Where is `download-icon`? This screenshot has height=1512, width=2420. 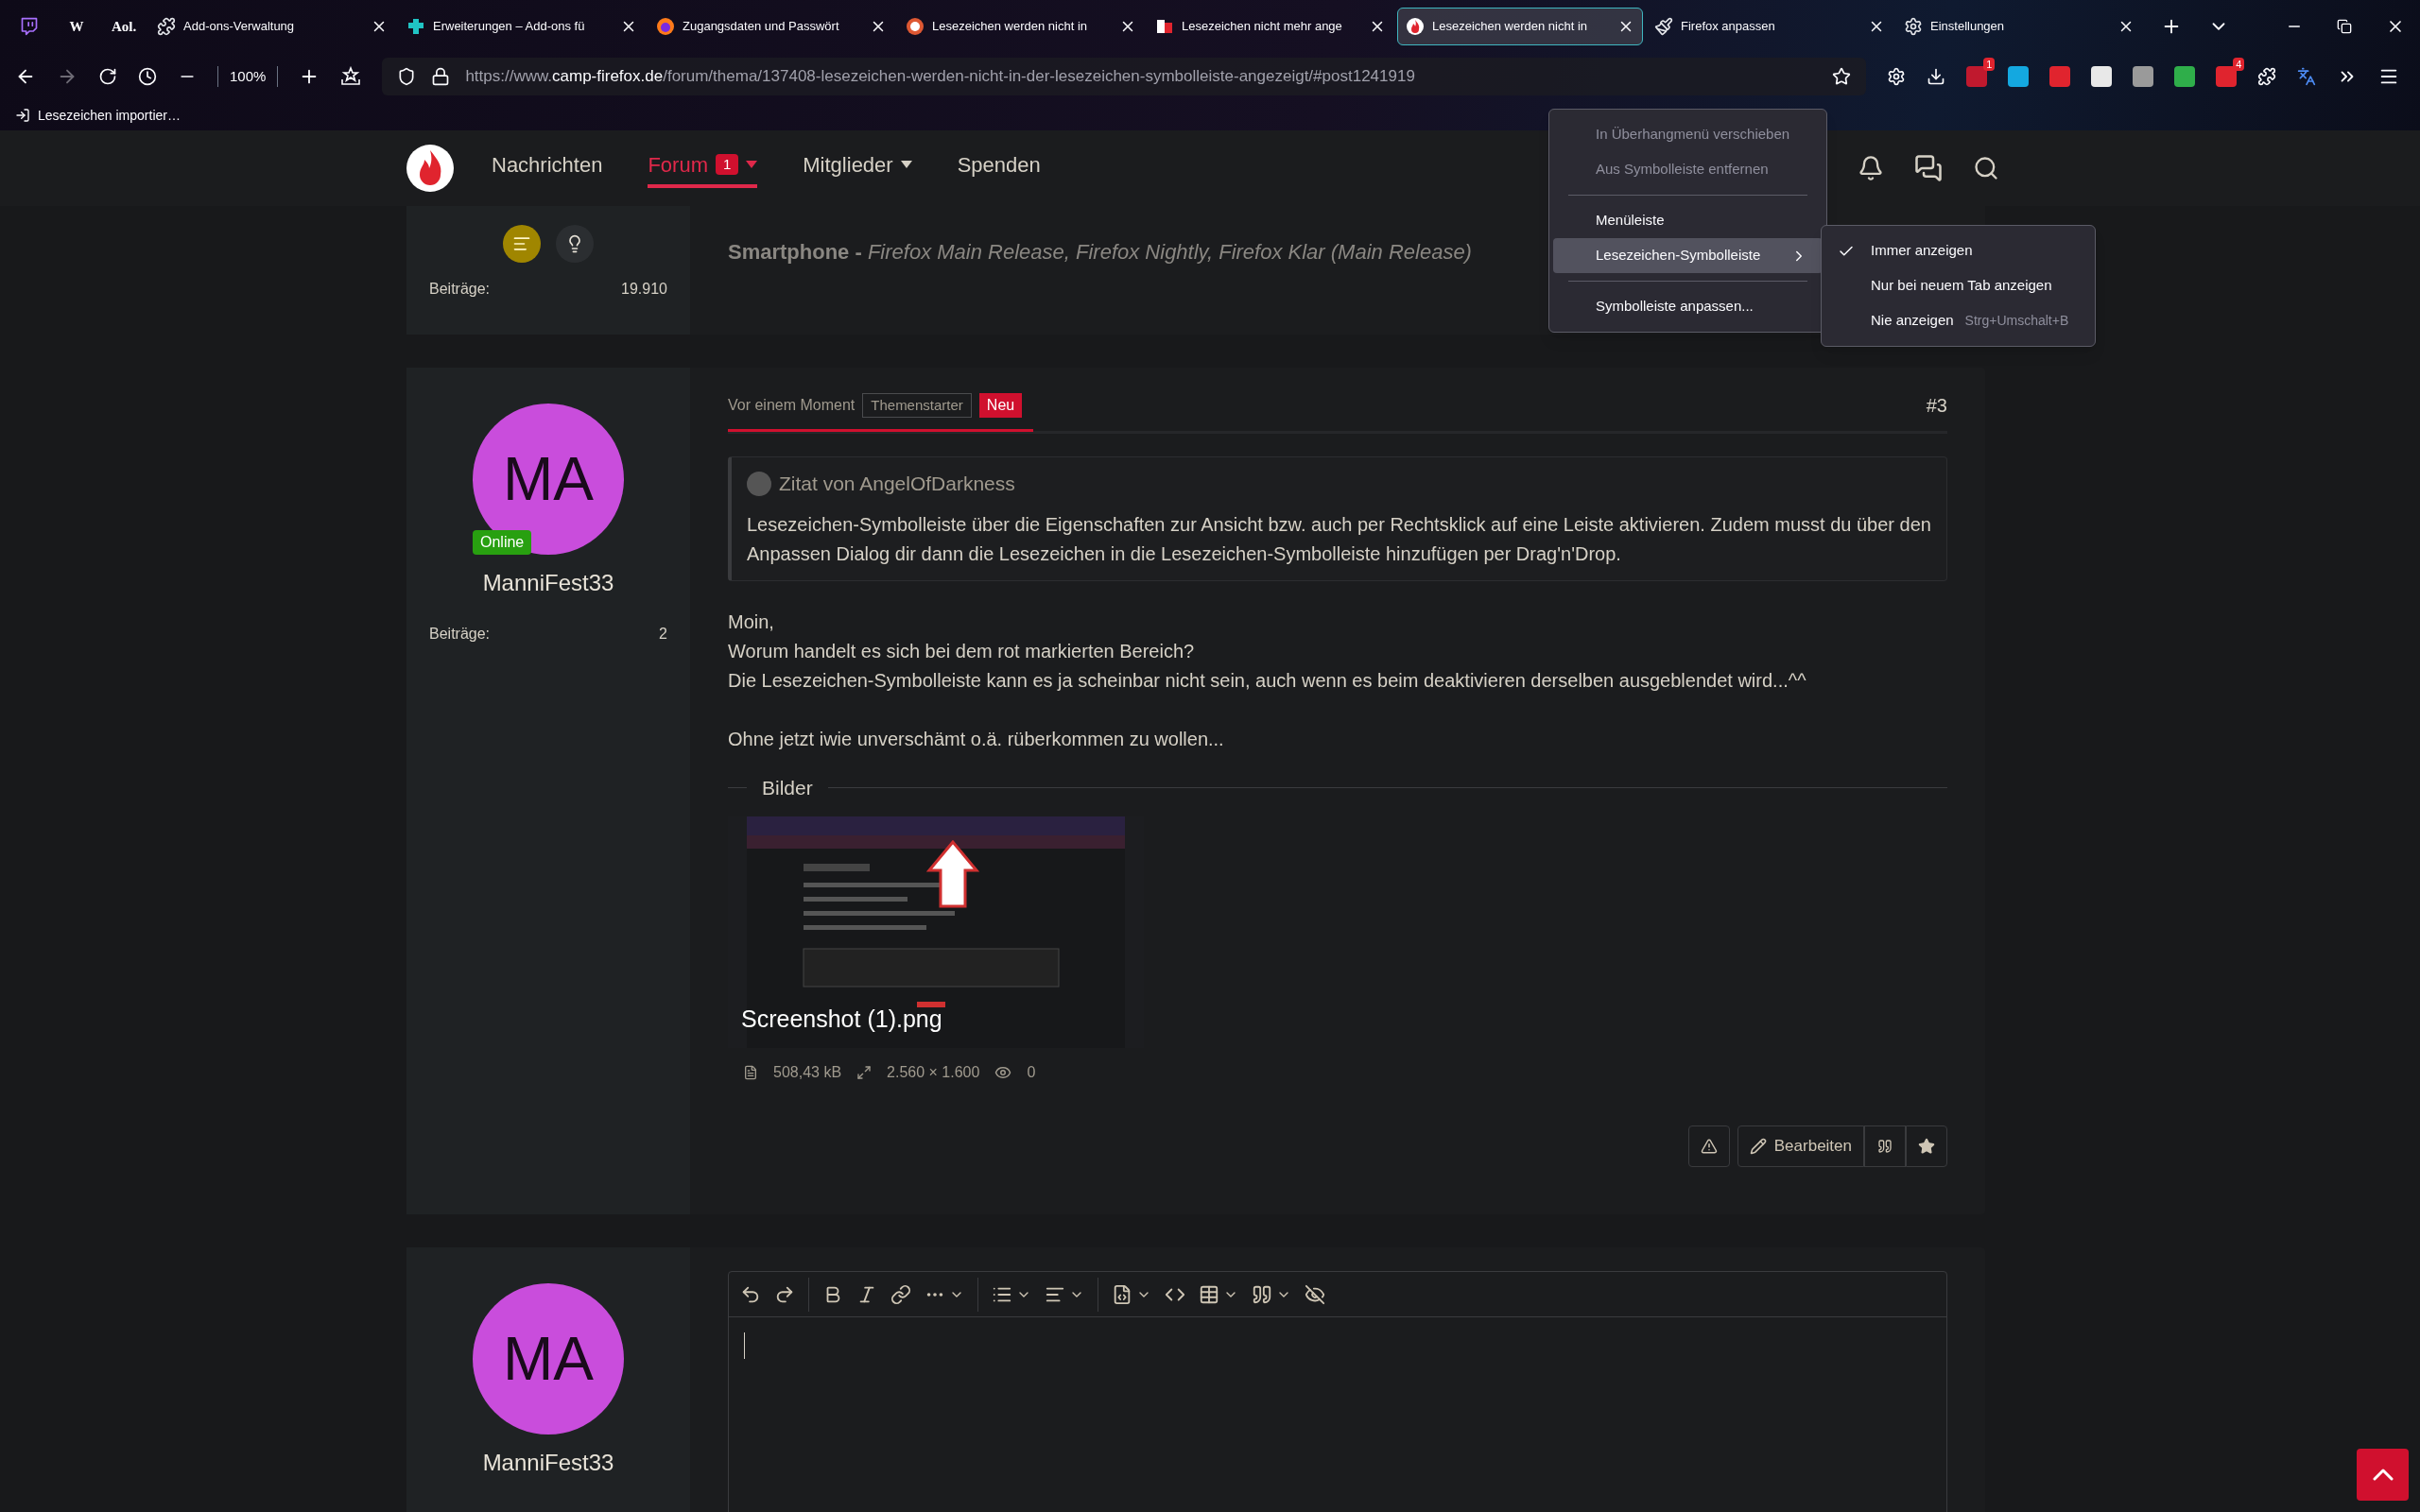 download-icon is located at coordinates (1936, 76).